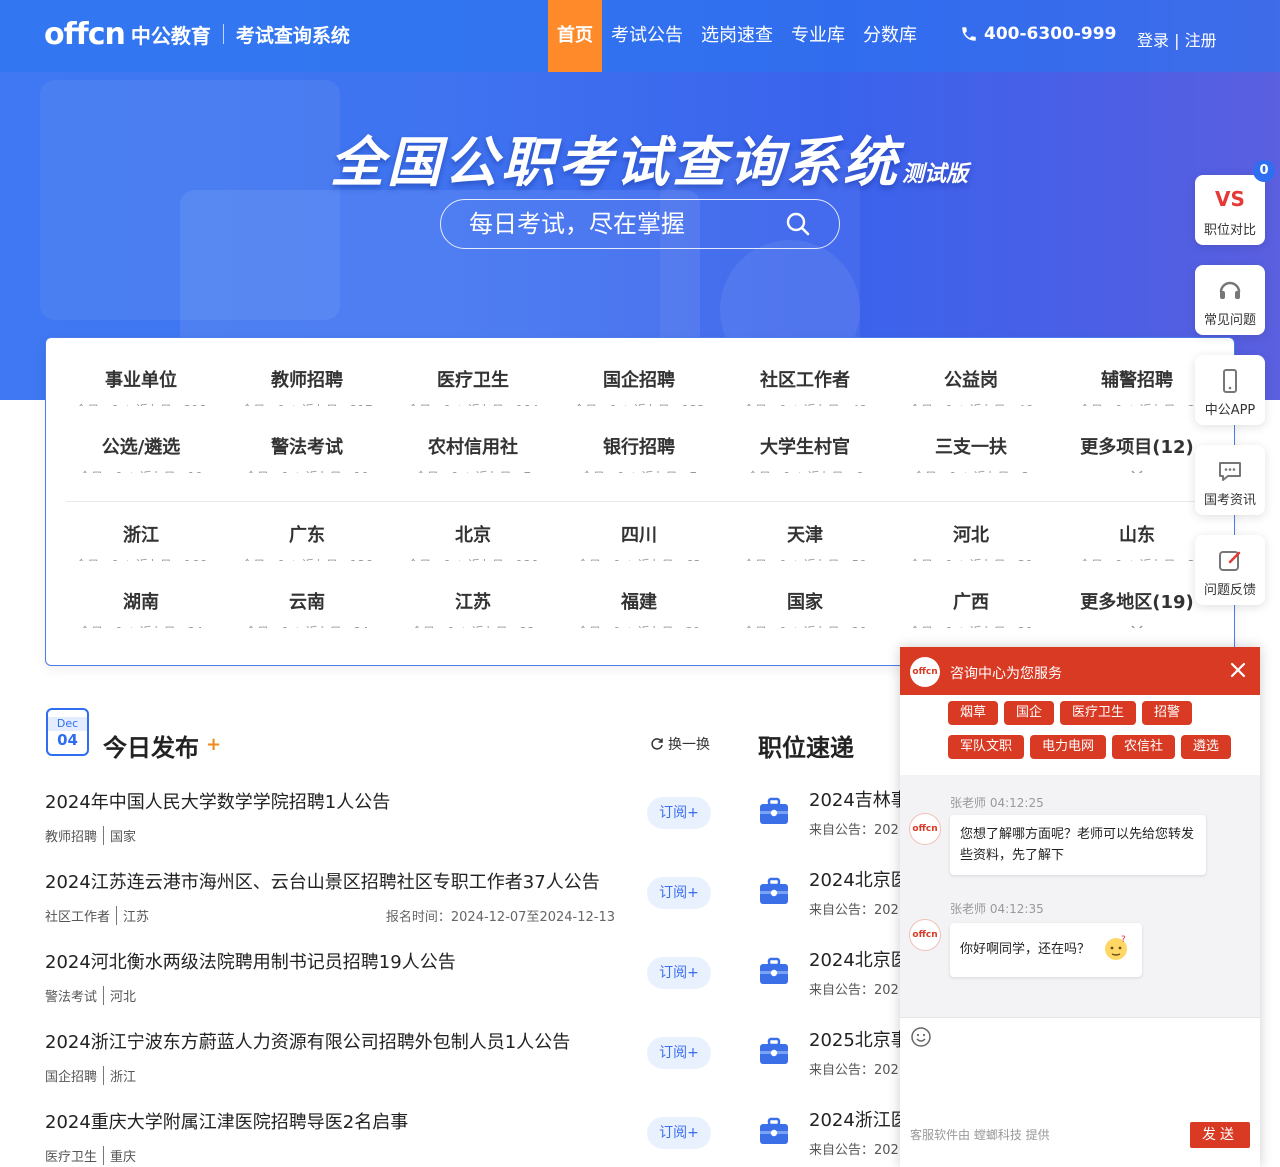  I want to click on nav-item-announcements: 考试公告, so click(647, 36).